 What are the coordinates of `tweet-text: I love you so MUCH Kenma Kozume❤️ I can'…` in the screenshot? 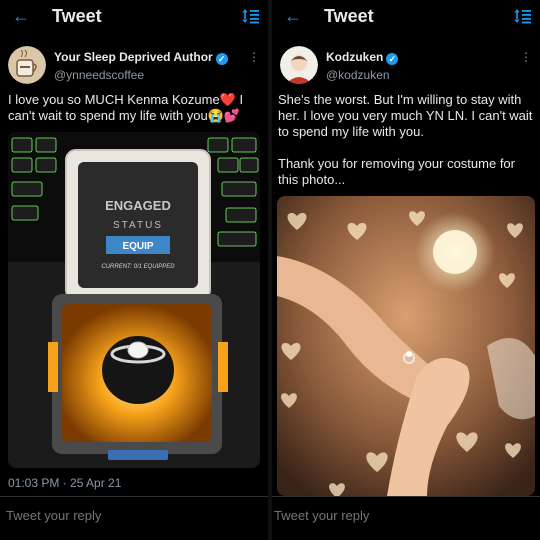 It's located at (126, 107).